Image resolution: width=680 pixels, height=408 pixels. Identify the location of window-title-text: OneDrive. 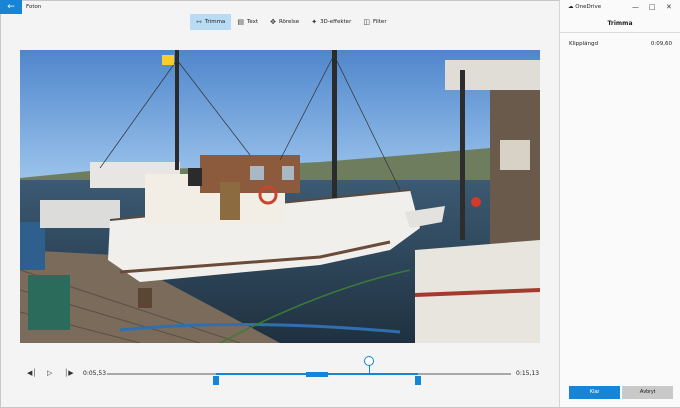
(588, 7).